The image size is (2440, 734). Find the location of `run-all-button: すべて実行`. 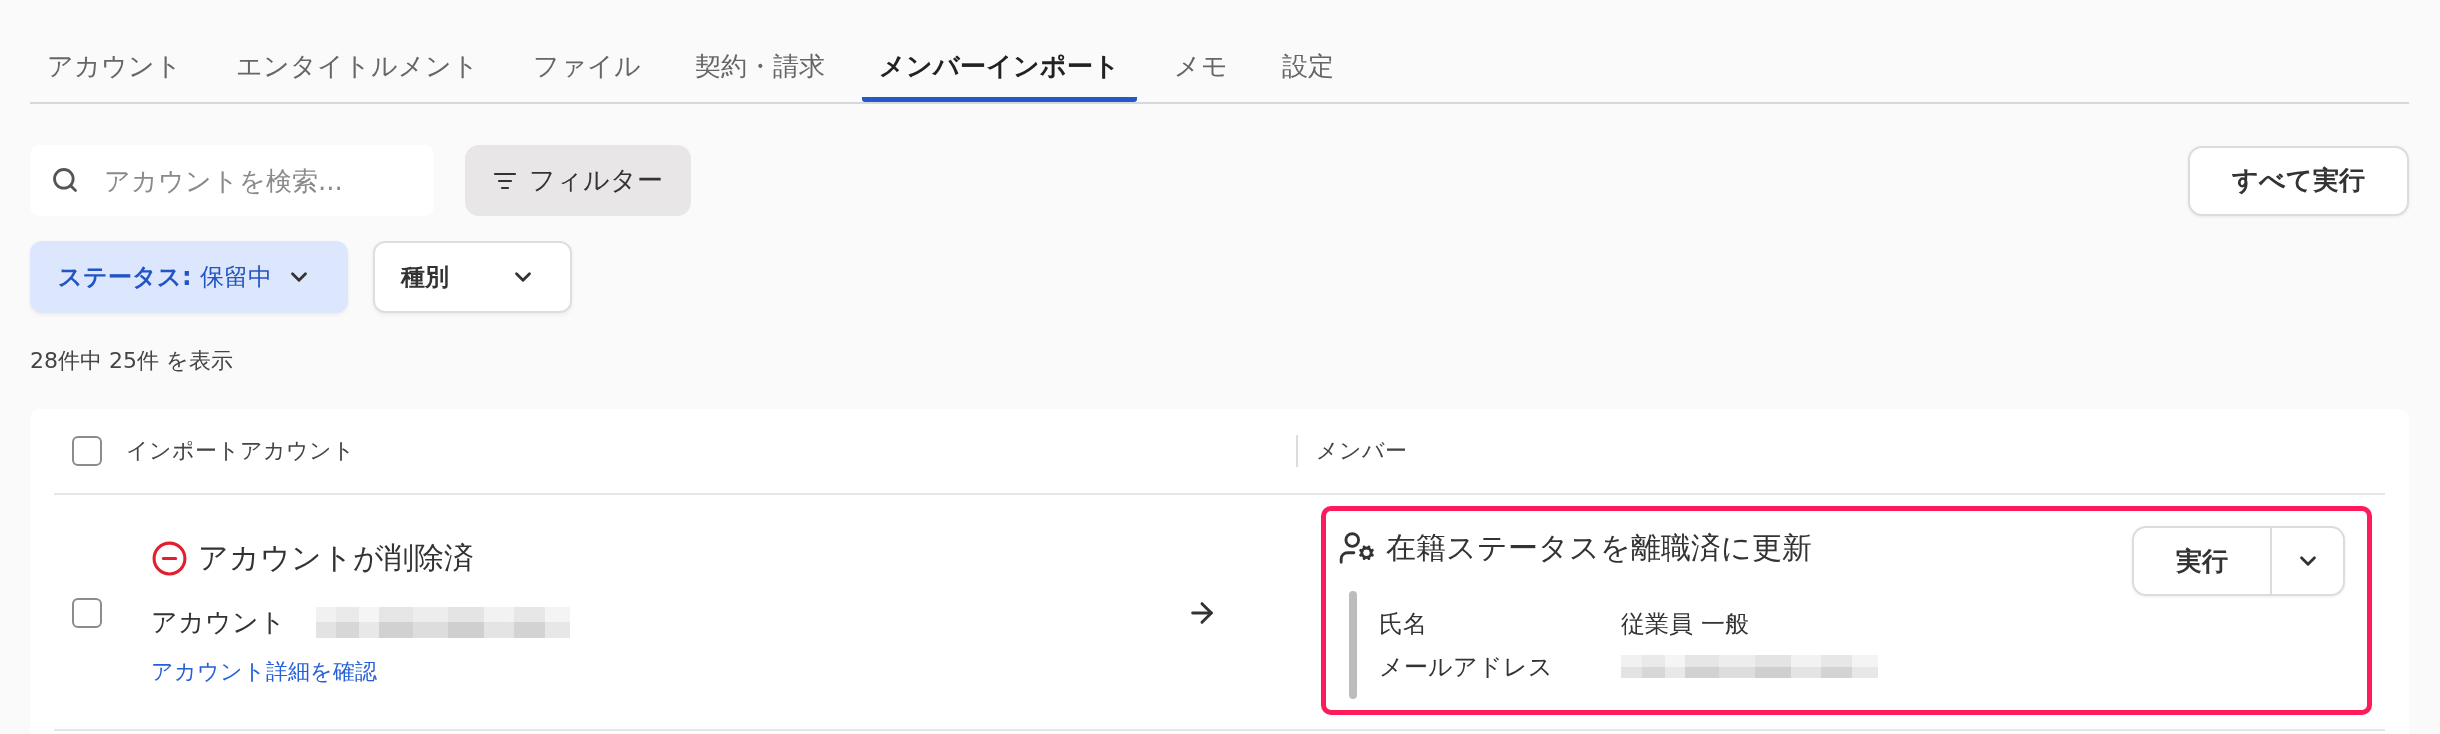

run-all-button: すべて実行 is located at coordinates (2298, 180).